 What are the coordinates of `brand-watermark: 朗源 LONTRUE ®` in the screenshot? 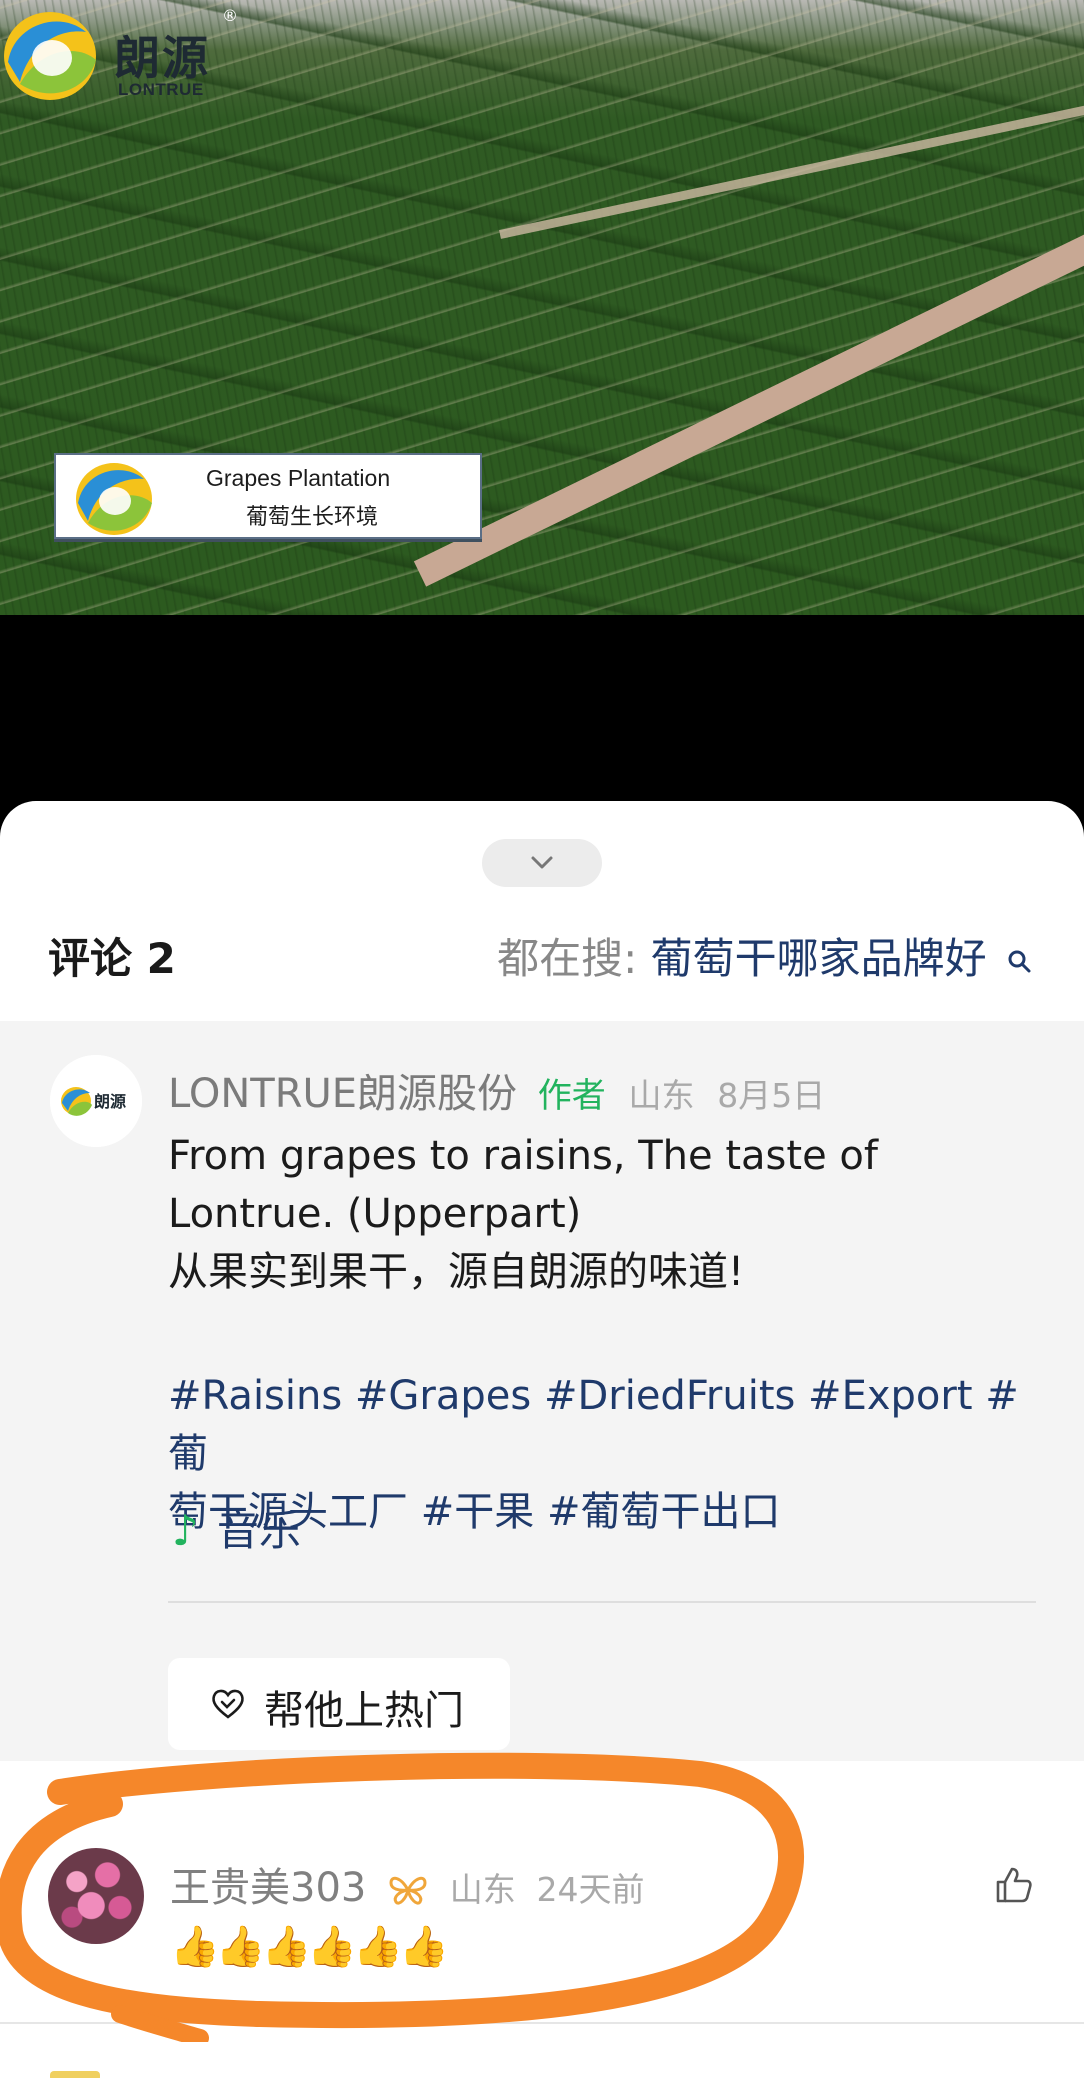 It's located at (119, 55).